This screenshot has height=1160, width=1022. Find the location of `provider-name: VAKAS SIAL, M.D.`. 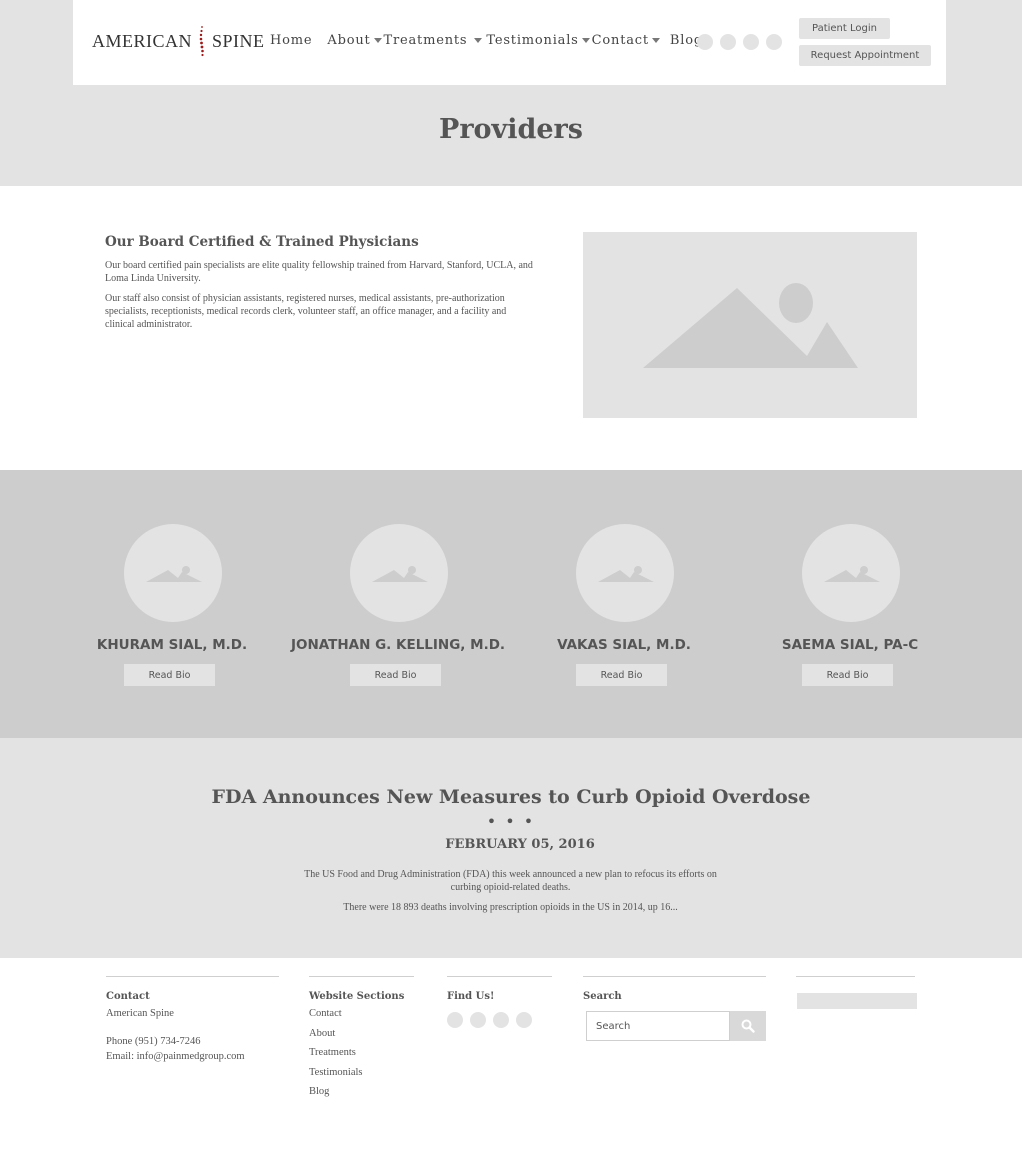

provider-name: VAKAS SIAL, M.D. is located at coordinates (624, 645).